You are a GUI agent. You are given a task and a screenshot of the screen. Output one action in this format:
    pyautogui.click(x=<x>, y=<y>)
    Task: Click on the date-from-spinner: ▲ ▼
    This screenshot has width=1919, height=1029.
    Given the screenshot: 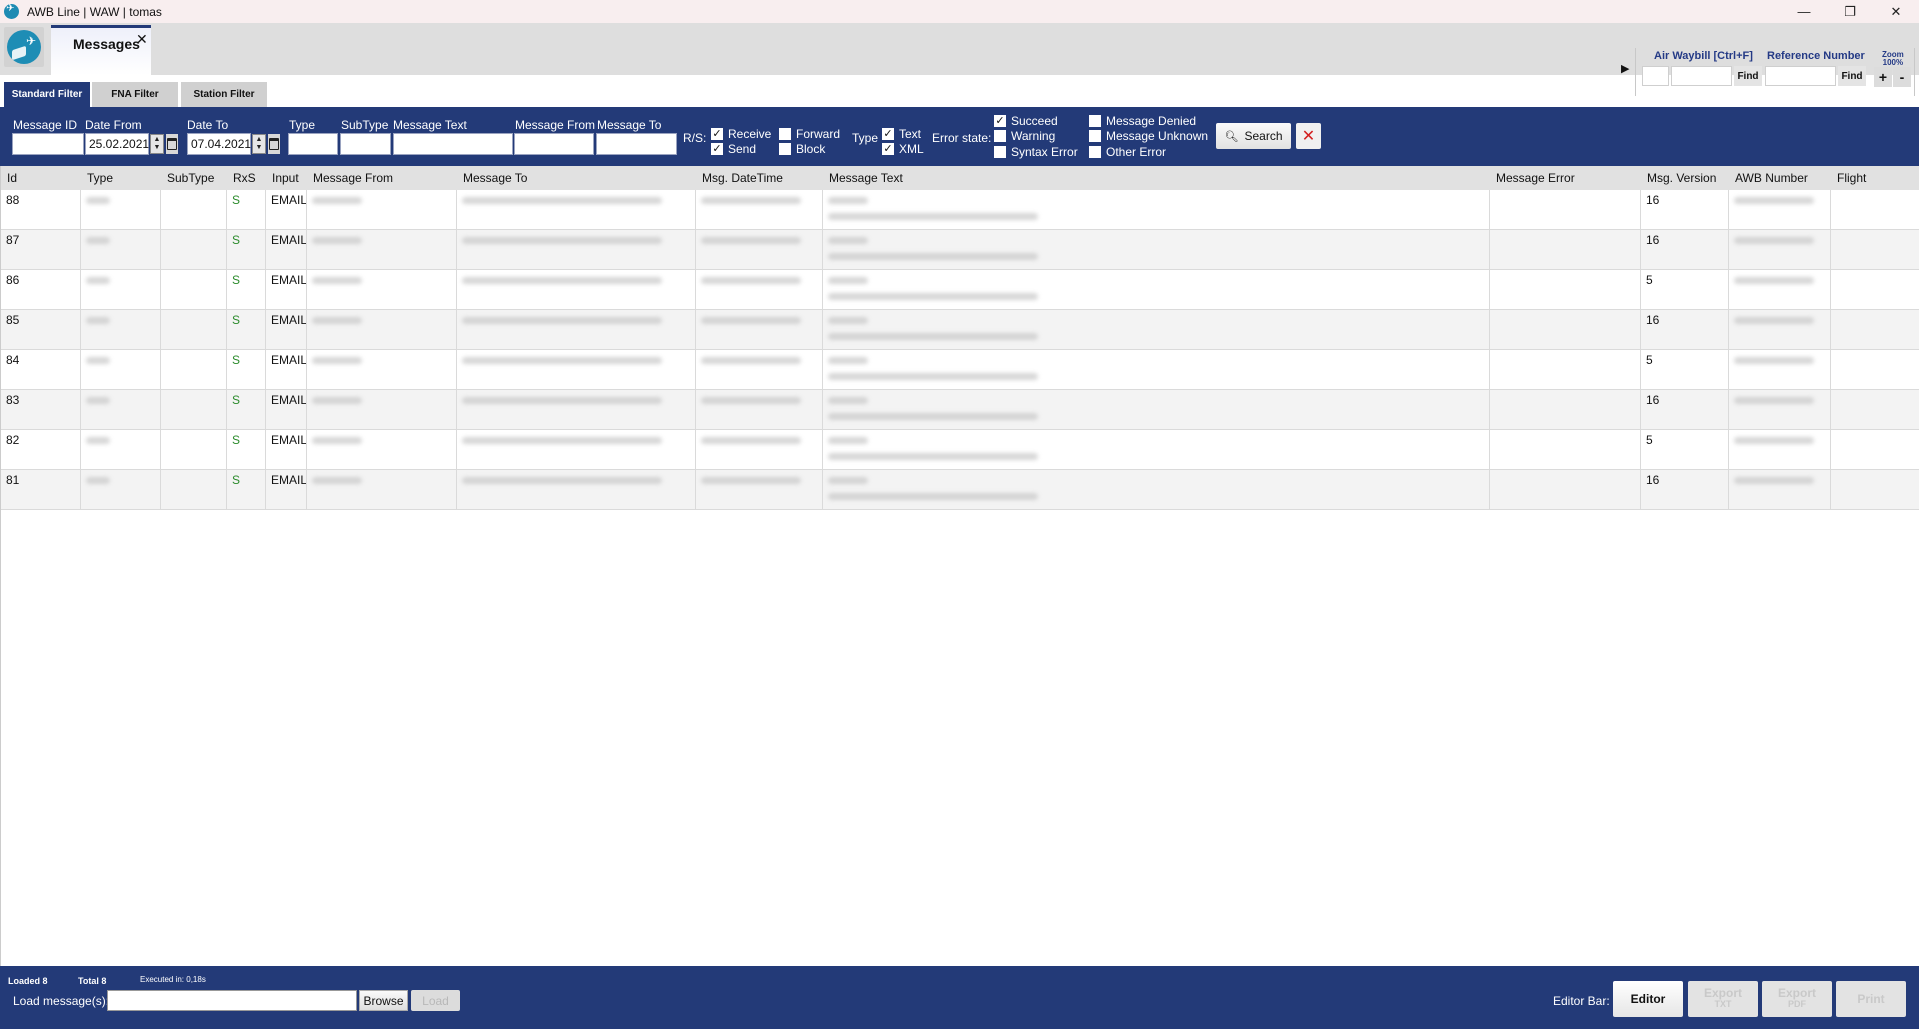 What is the action you would take?
    pyautogui.click(x=157, y=144)
    